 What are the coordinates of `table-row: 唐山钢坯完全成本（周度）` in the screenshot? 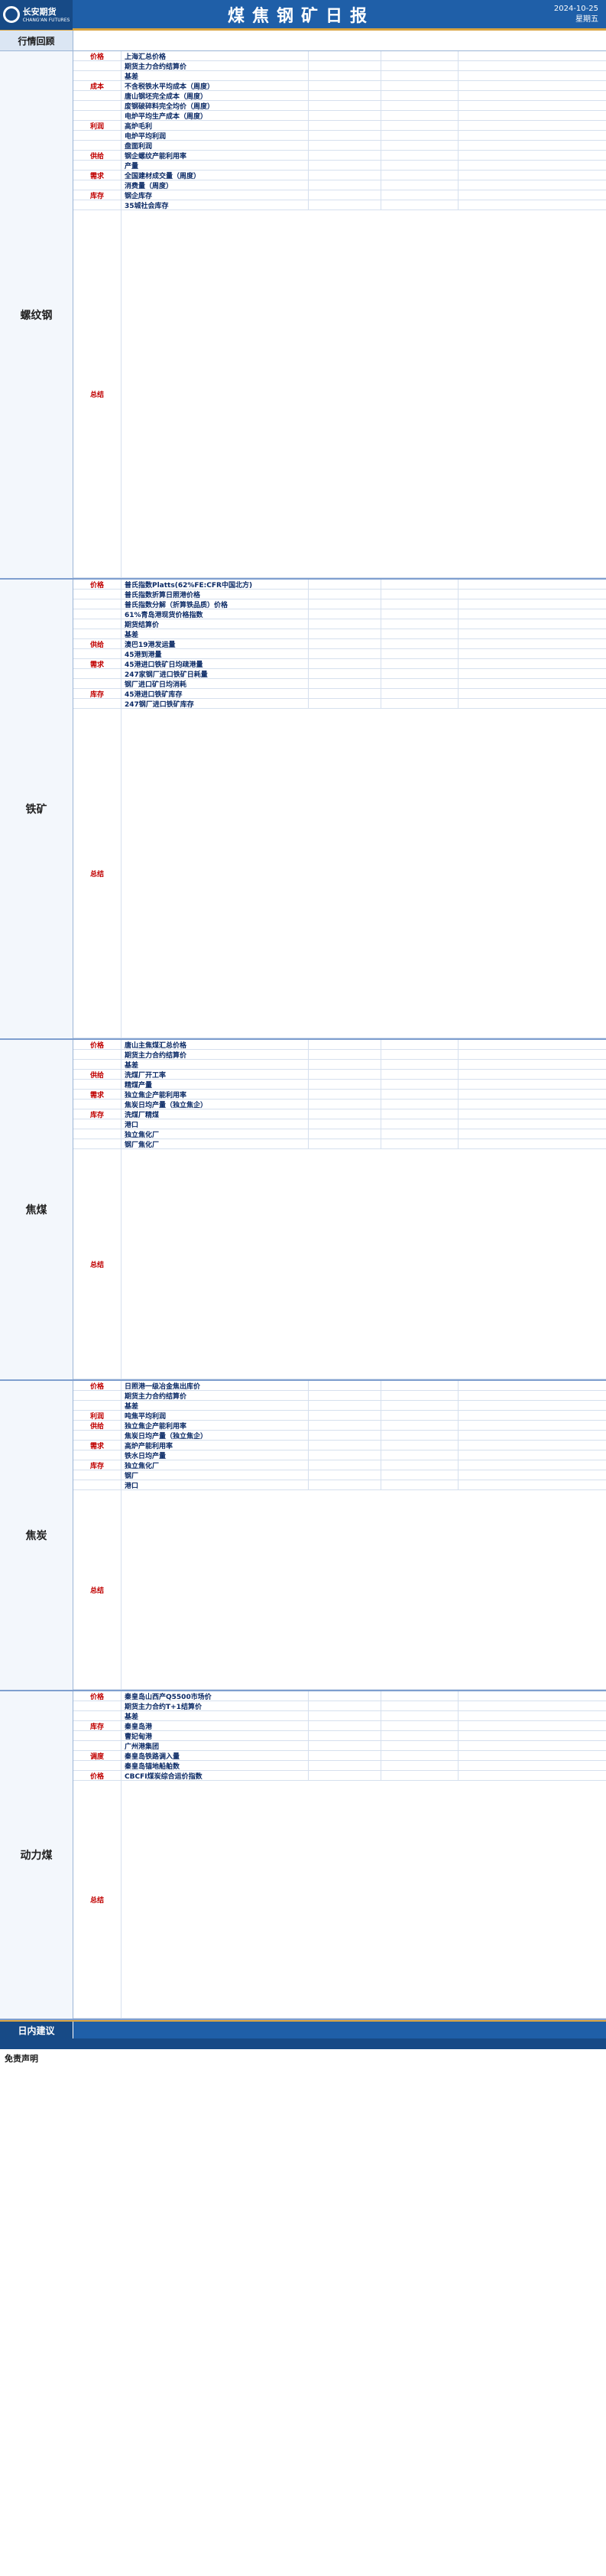 It's located at (339, 96).